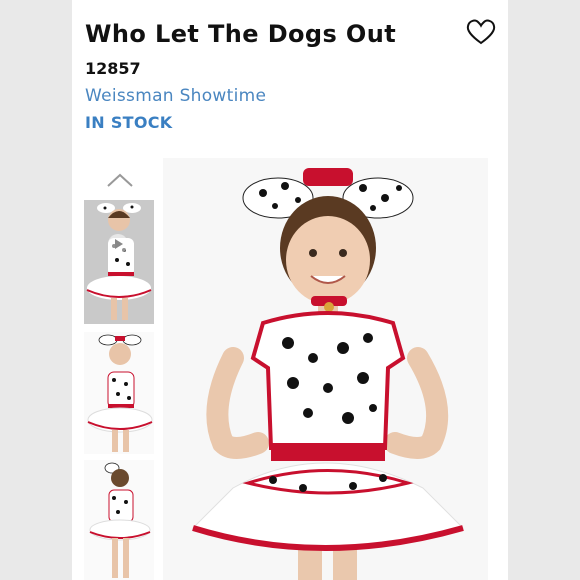  What do you see at coordinates (175, 96) in the screenshot?
I see `brand-link: Weissman Showtime` at bounding box center [175, 96].